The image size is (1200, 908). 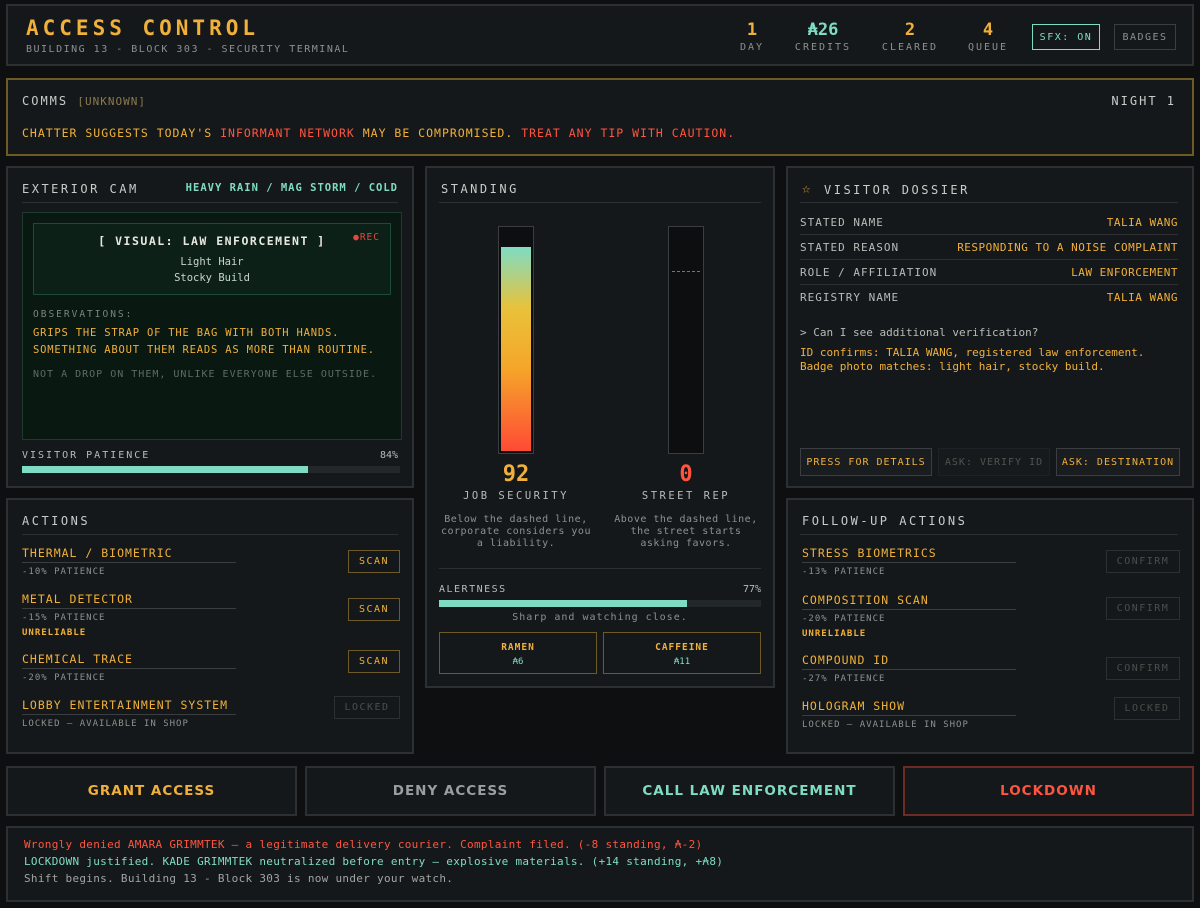 I want to click on action-name: LOBBY ENTERTAINMENT SYSTEM, so click(x=129, y=706).